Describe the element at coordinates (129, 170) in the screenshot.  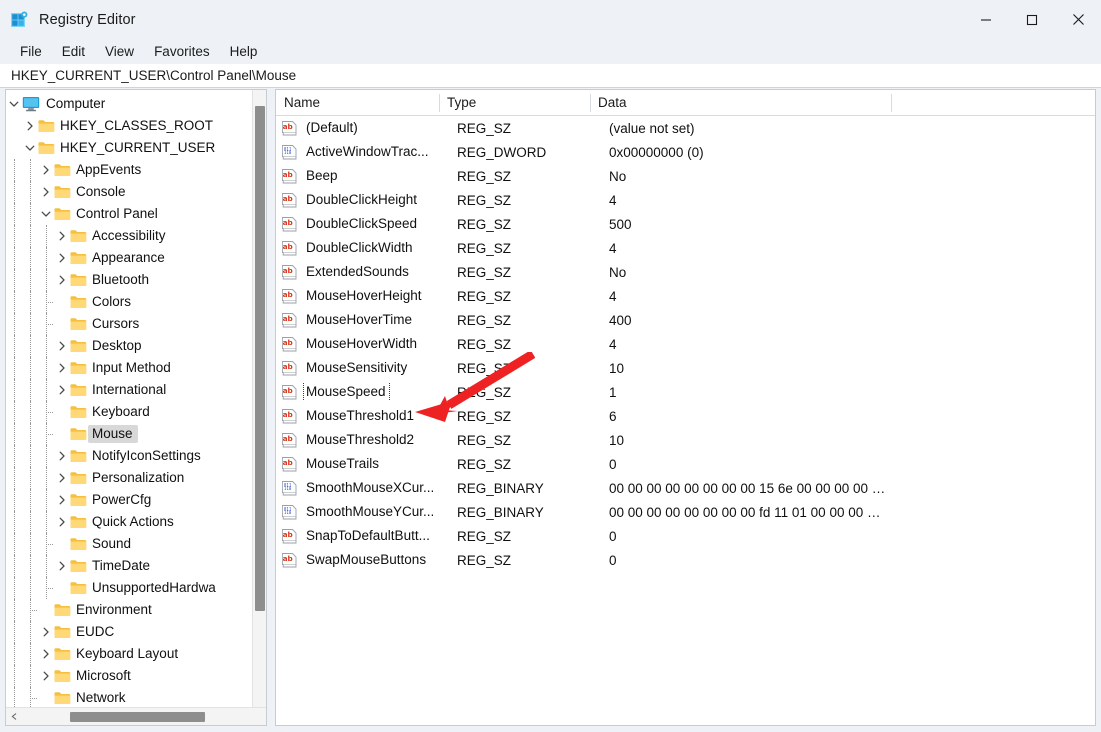
I see `tree-item-appevents: AppEvents` at that location.